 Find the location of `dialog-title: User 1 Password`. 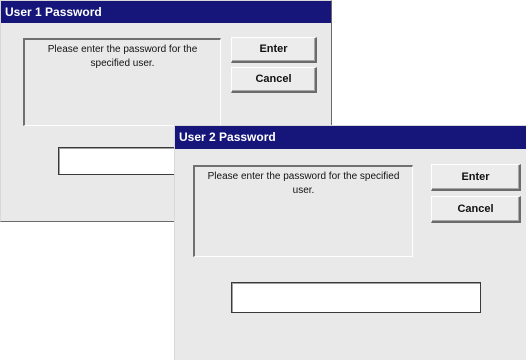

dialog-title: User 1 Password is located at coordinates (166, 12).